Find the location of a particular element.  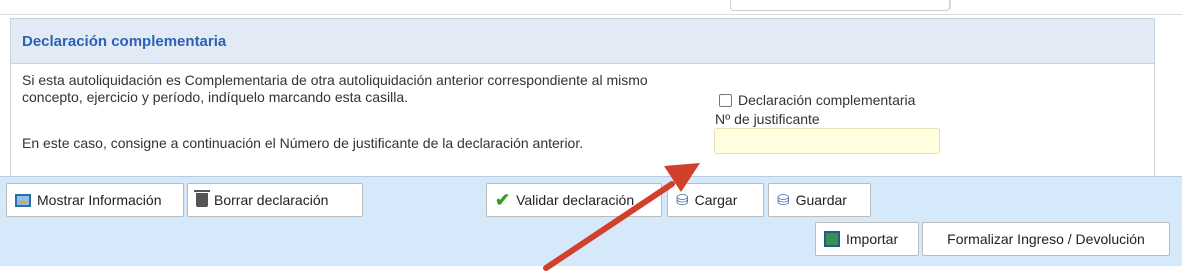

save-label: Guardar is located at coordinates (821, 200).